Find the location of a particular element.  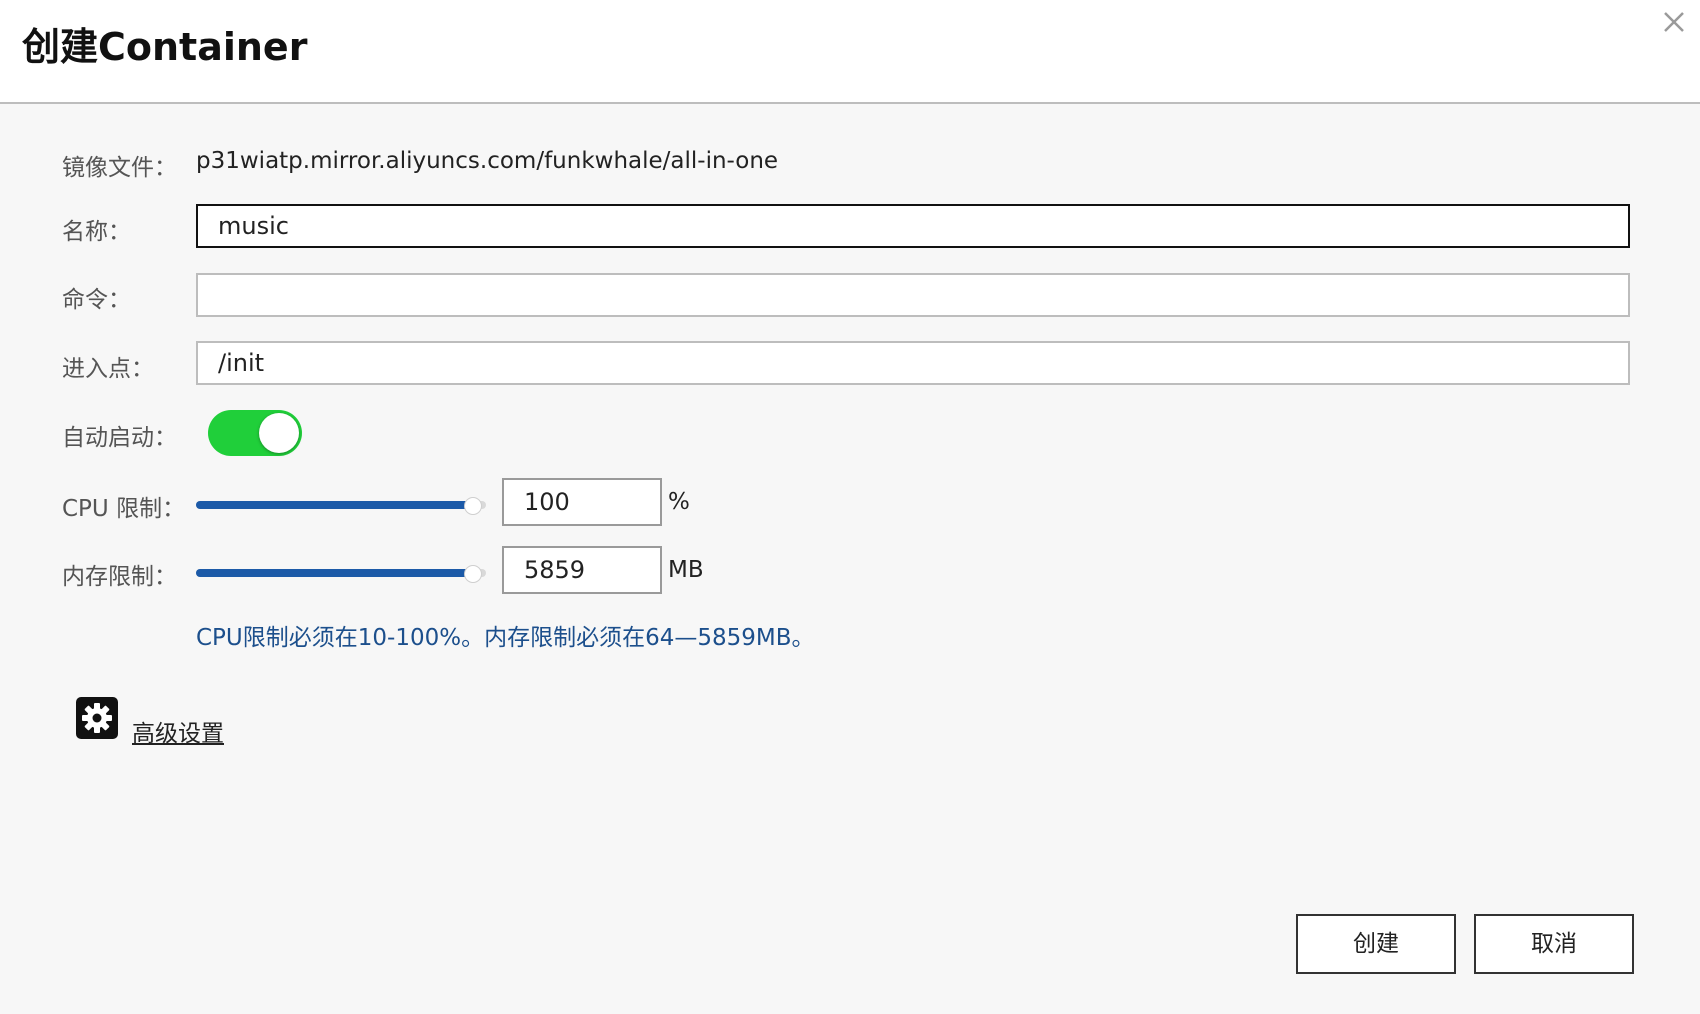

autostart-toggle is located at coordinates (255, 433).